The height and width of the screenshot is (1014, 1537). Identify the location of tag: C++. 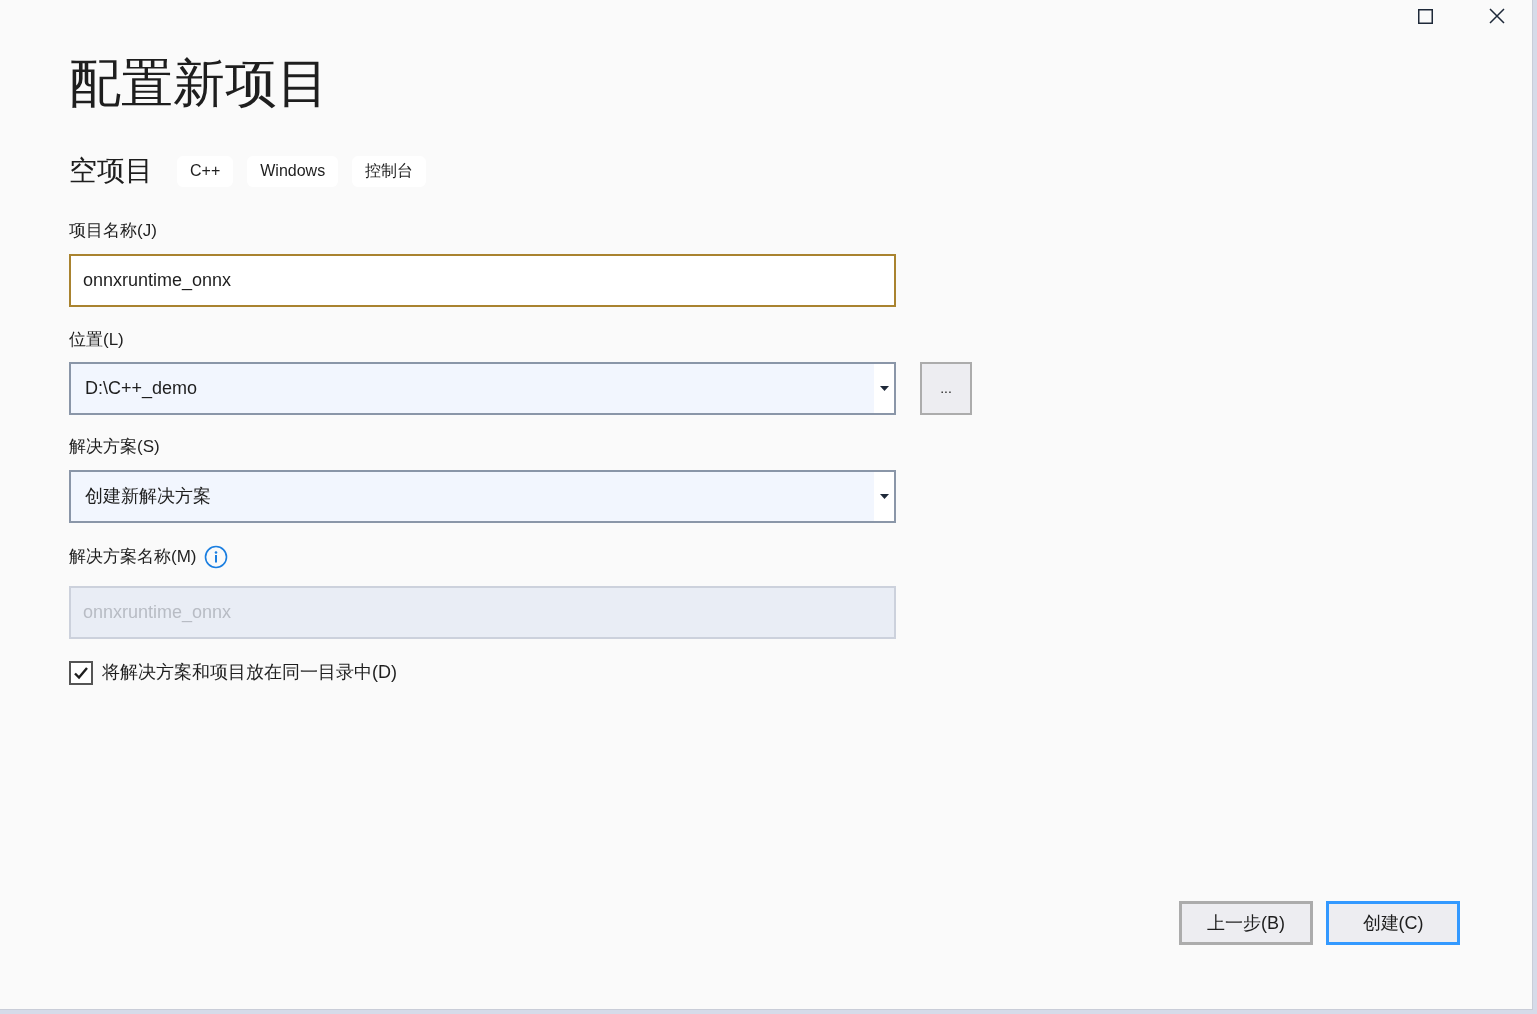
(205, 171).